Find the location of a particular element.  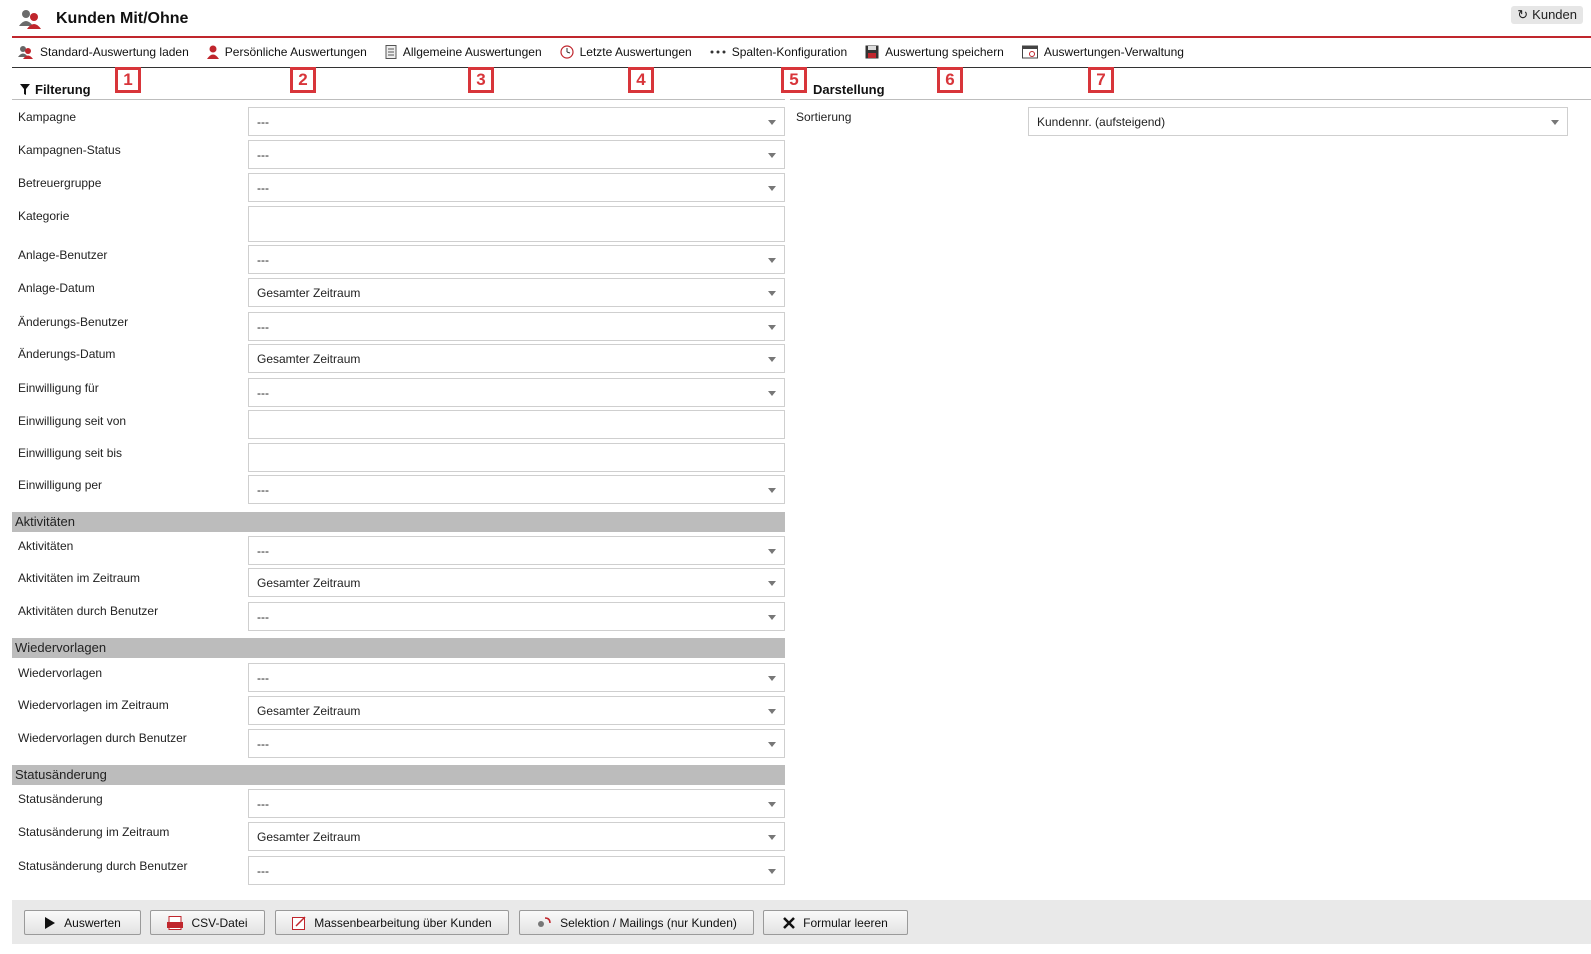

edit-icon is located at coordinates (299, 922).